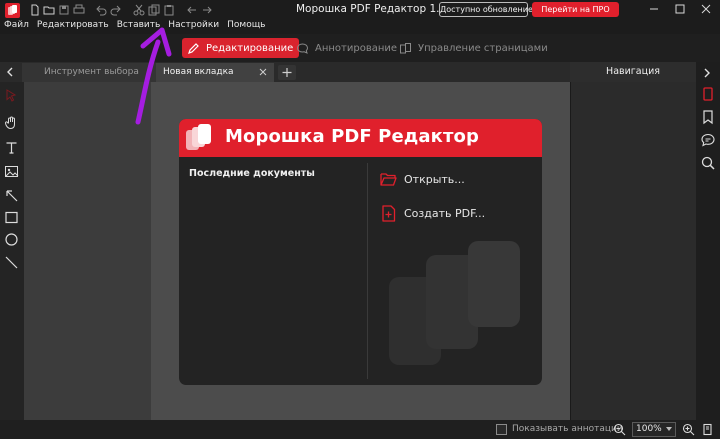 This screenshot has height=439, width=720. Describe the element at coordinates (215, 72) in the screenshot. I see `tab-new-tab: Новая вкладка` at that location.